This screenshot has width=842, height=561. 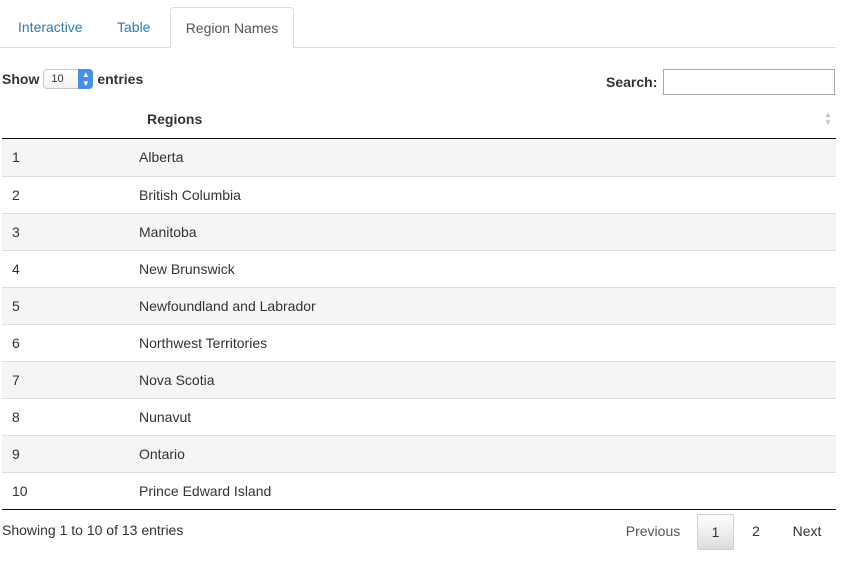 What do you see at coordinates (232, 28) in the screenshot?
I see `tab-region-names: Region Names` at bounding box center [232, 28].